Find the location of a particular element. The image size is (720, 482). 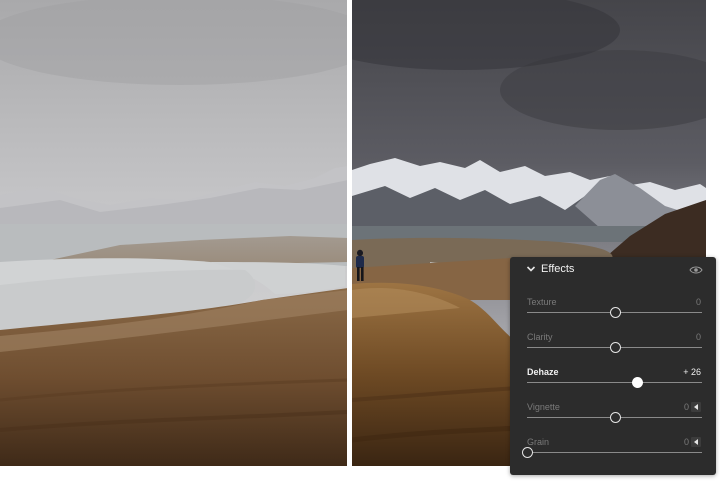

clarity-slider-thumb is located at coordinates (615, 347).